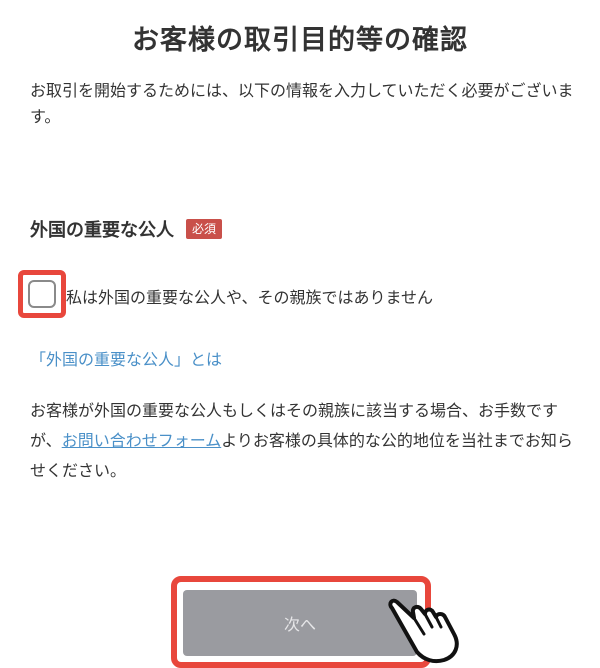 The image size is (600, 668). Describe the element at coordinates (300, 623) in the screenshot. I see `next-button: 次へ` at that location.